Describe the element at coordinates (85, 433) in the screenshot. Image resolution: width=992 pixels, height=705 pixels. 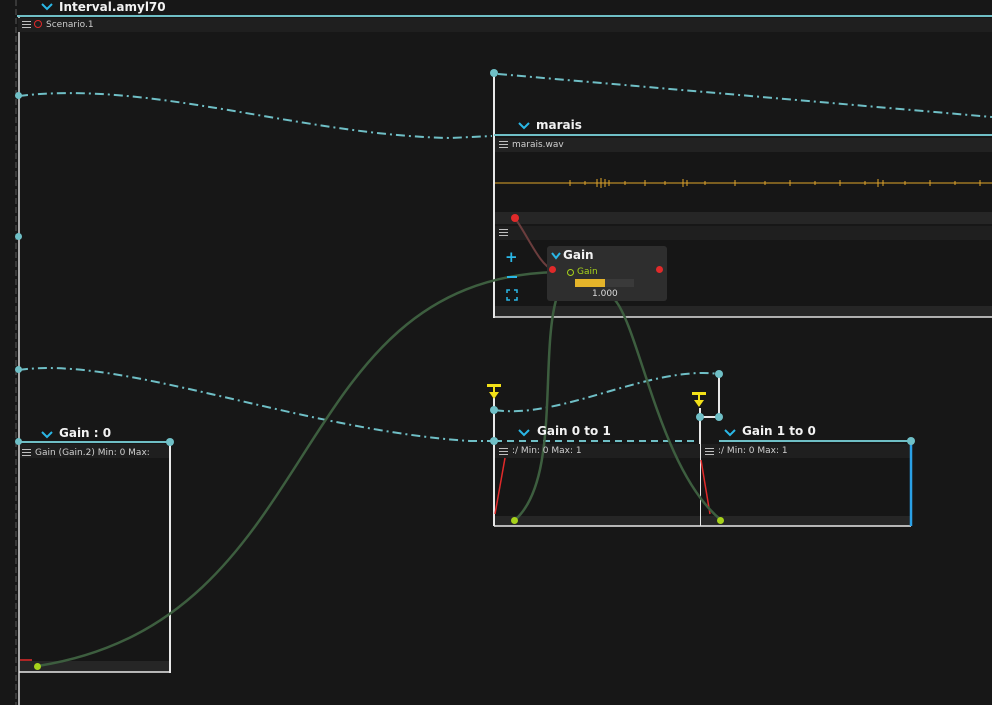
I see `automation-title: Gain : 0` at that location.